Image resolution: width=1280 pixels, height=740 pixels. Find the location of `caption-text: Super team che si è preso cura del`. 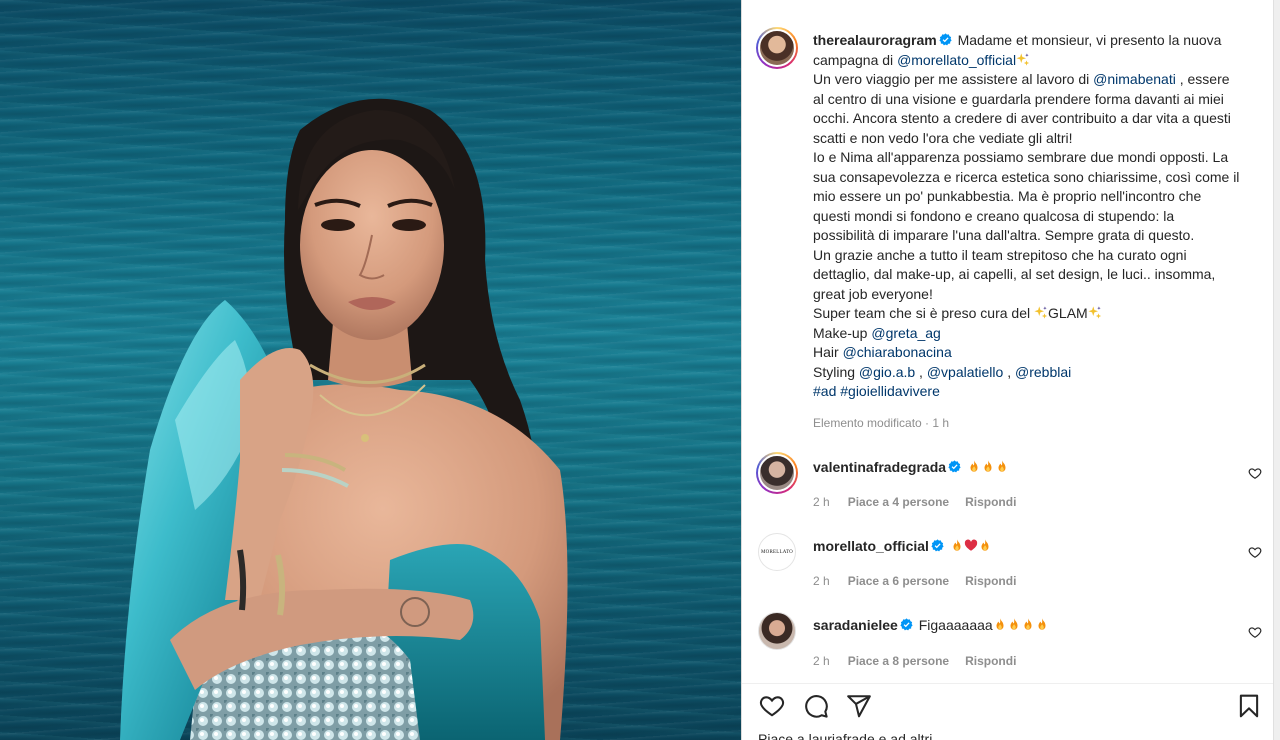

caption-text: Super team che si è preso cura del is located at coordinates (924, 313).